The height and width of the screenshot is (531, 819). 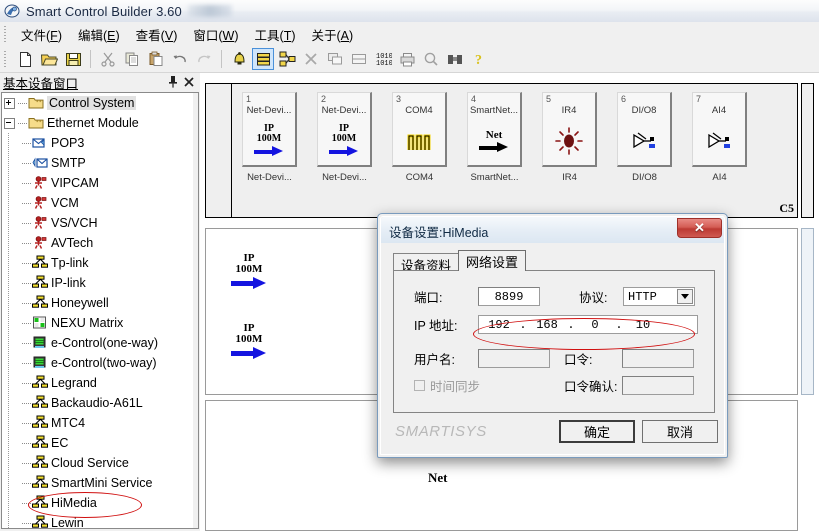 What do you see at coordinates (40, 163) in the screenshot?
I see `mail-out-icon` at bounding box center [40, 163].